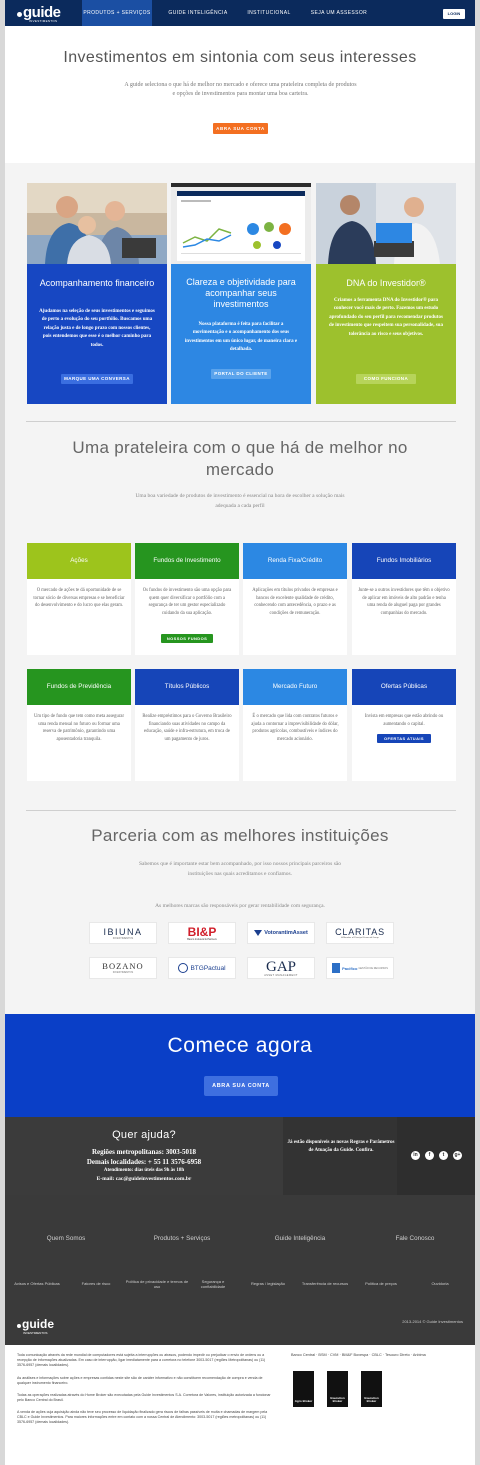 The width and height of the screenshot is (480, 1465). Describe the element at coordinates (268, 1284) in the screenshot. I see `footer-link-regras: Regras / legislação` at that location.